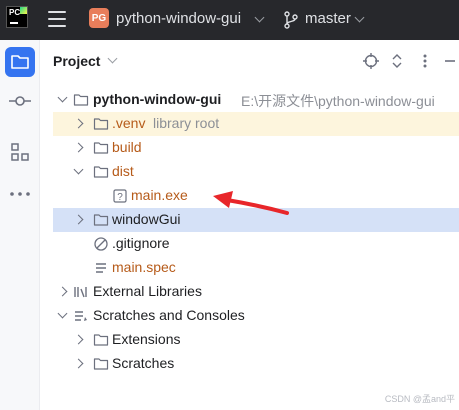 The image size is (459, 410). What do you see at coordinates (328, 18) in the screenshot?
I see `branch-selector: master` at bounding box center [328, 18].